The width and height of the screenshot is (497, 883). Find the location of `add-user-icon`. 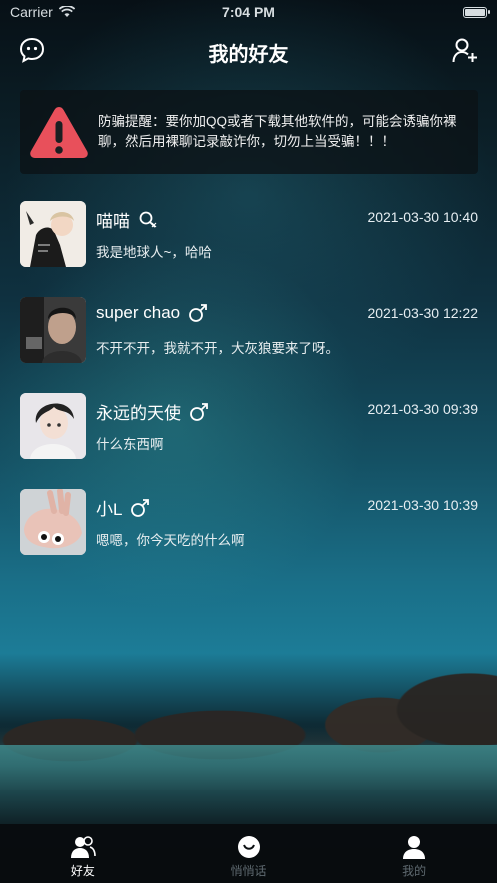

add-user-icon is located at coordinates (465, 50).